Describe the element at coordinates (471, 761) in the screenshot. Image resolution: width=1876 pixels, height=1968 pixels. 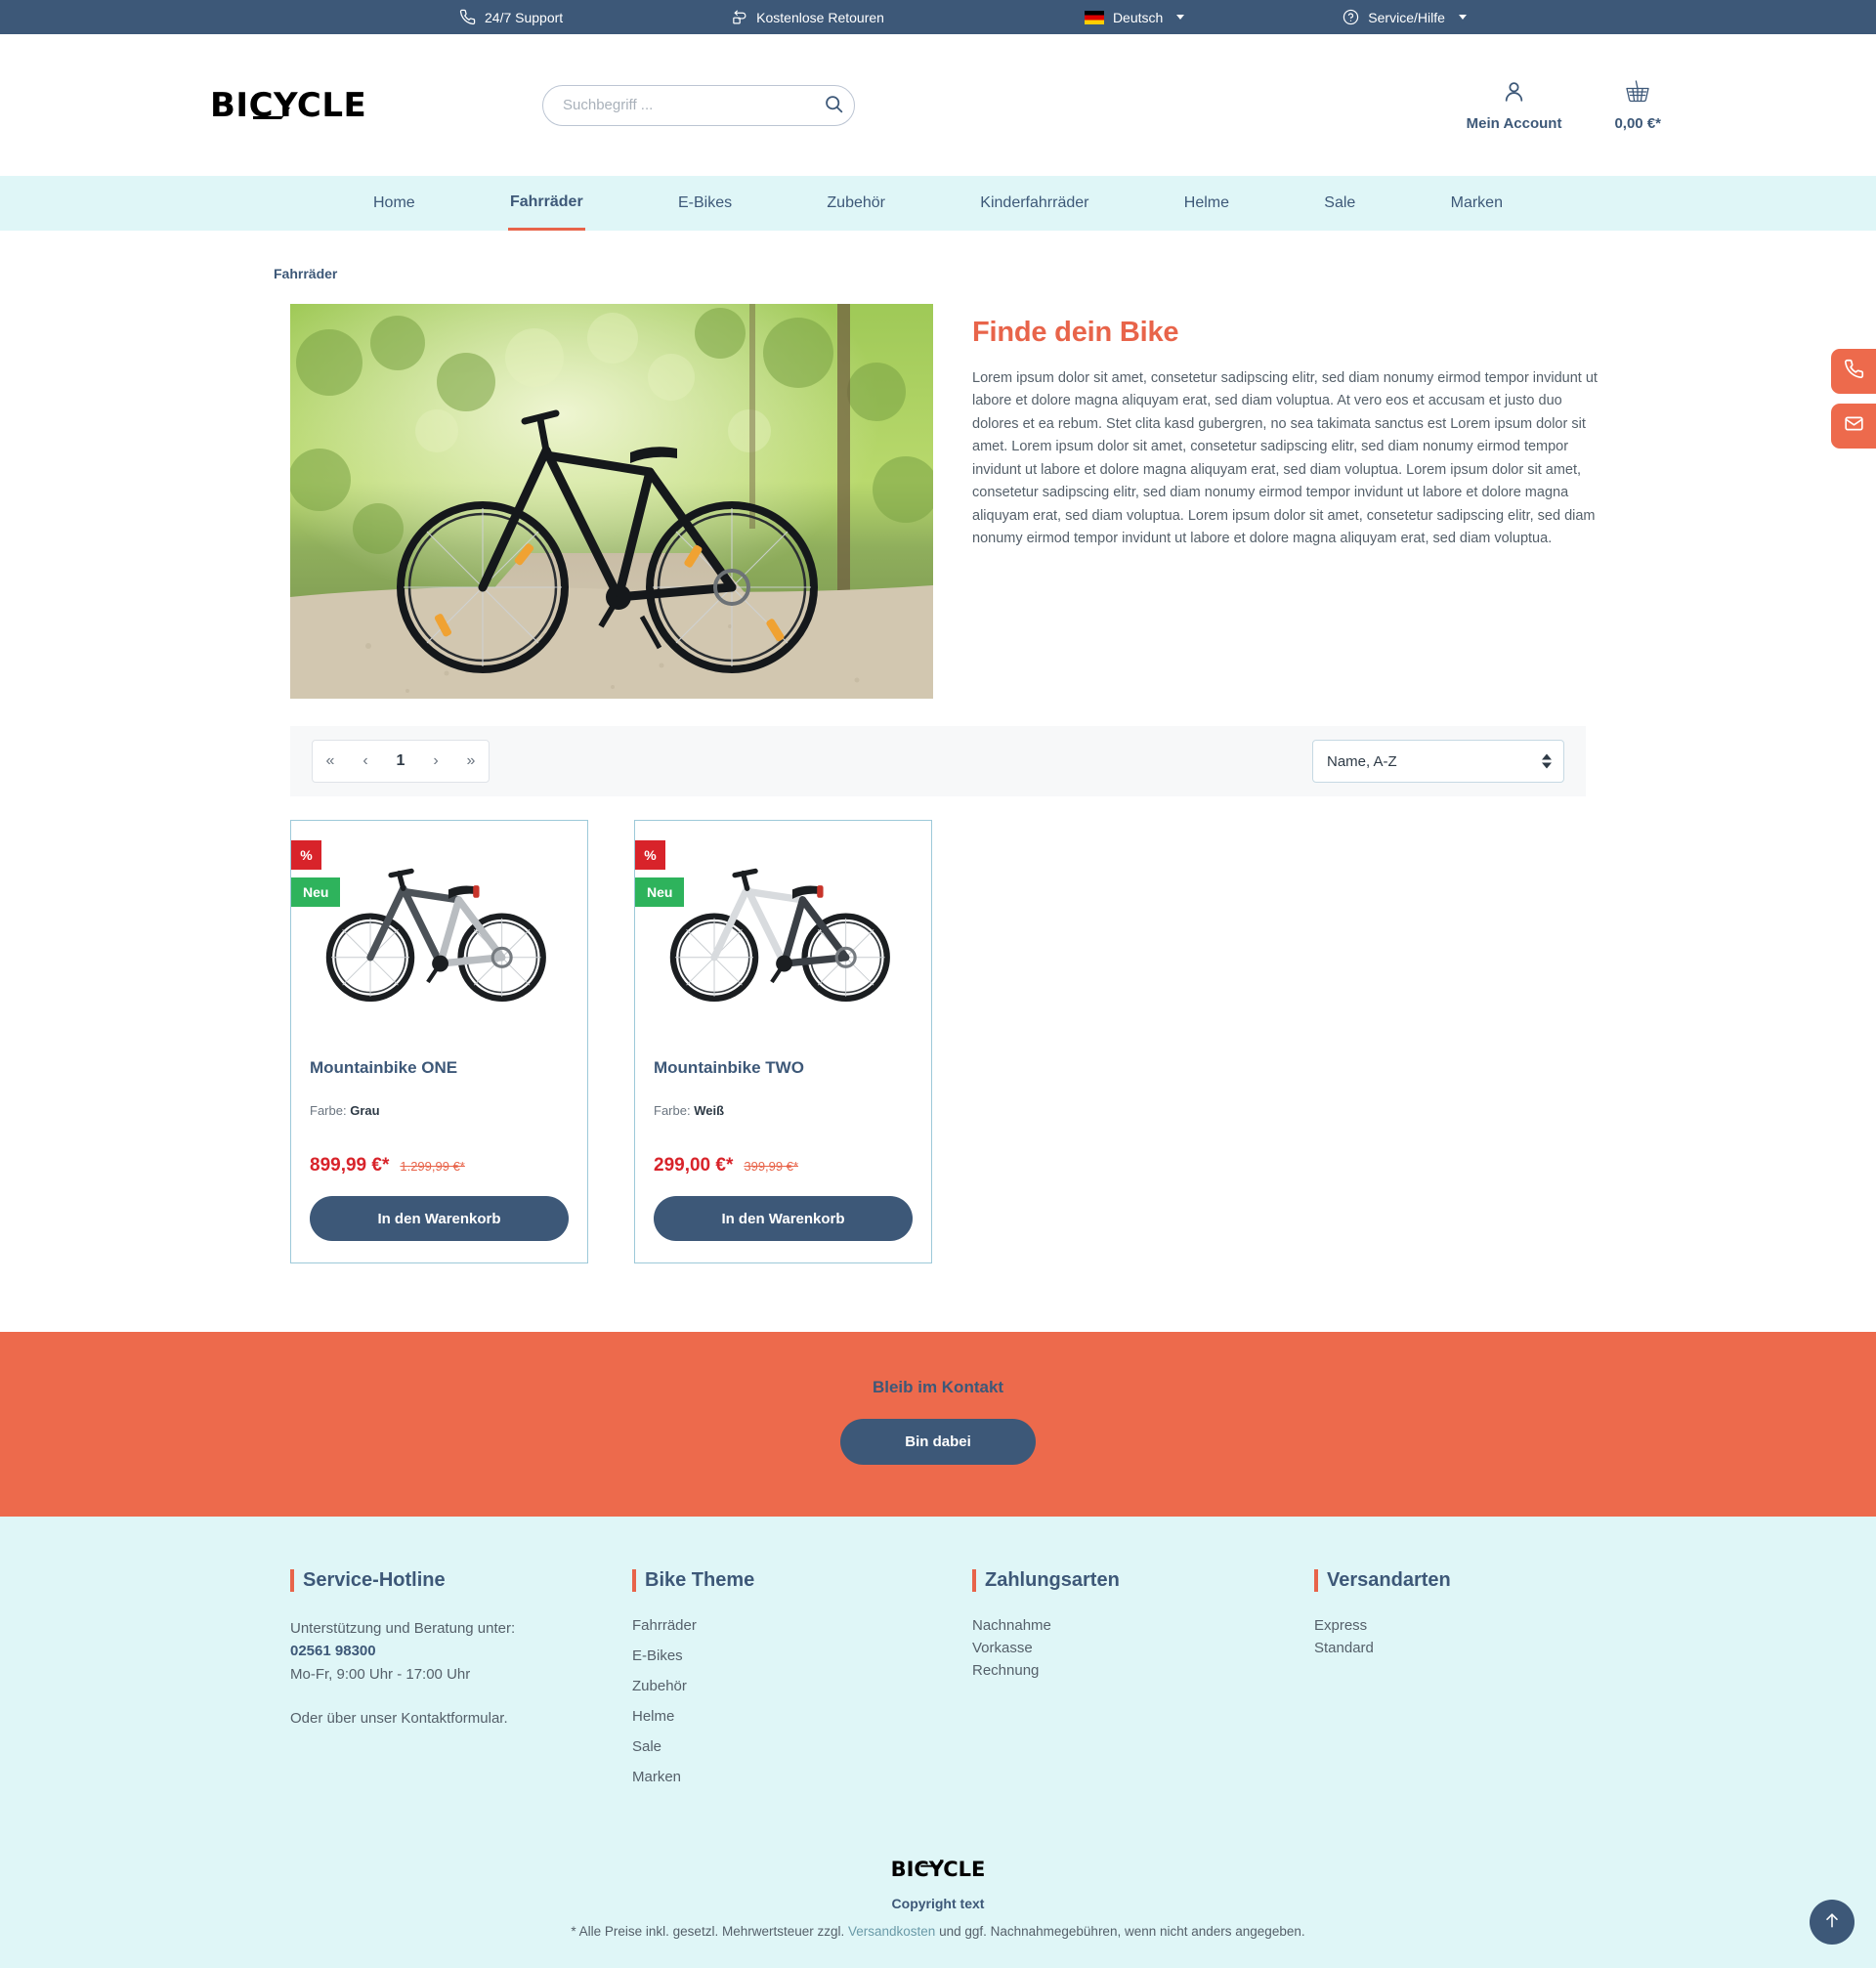
I see `pagination-last: »` at that location.